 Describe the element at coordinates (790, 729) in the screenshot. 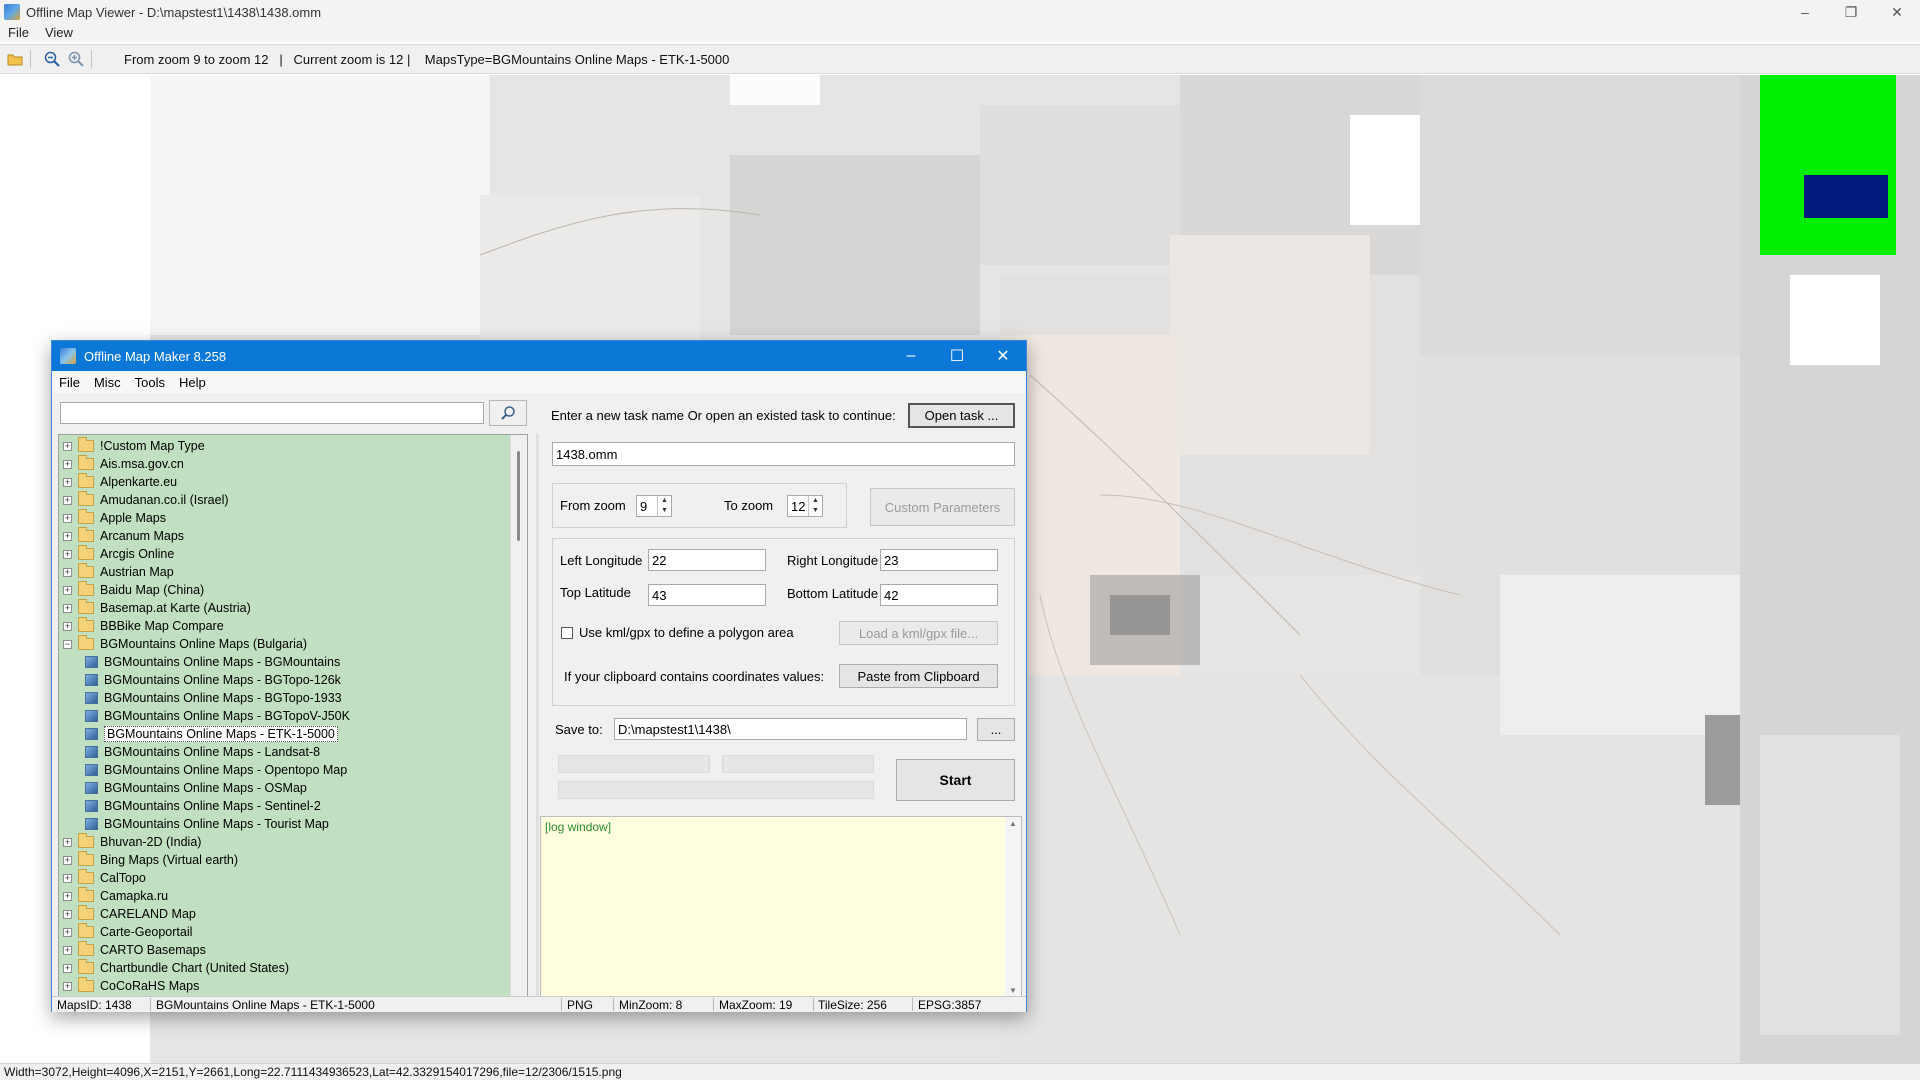

I see `save-path-input: D:\mapstest1\1438\` at that location.